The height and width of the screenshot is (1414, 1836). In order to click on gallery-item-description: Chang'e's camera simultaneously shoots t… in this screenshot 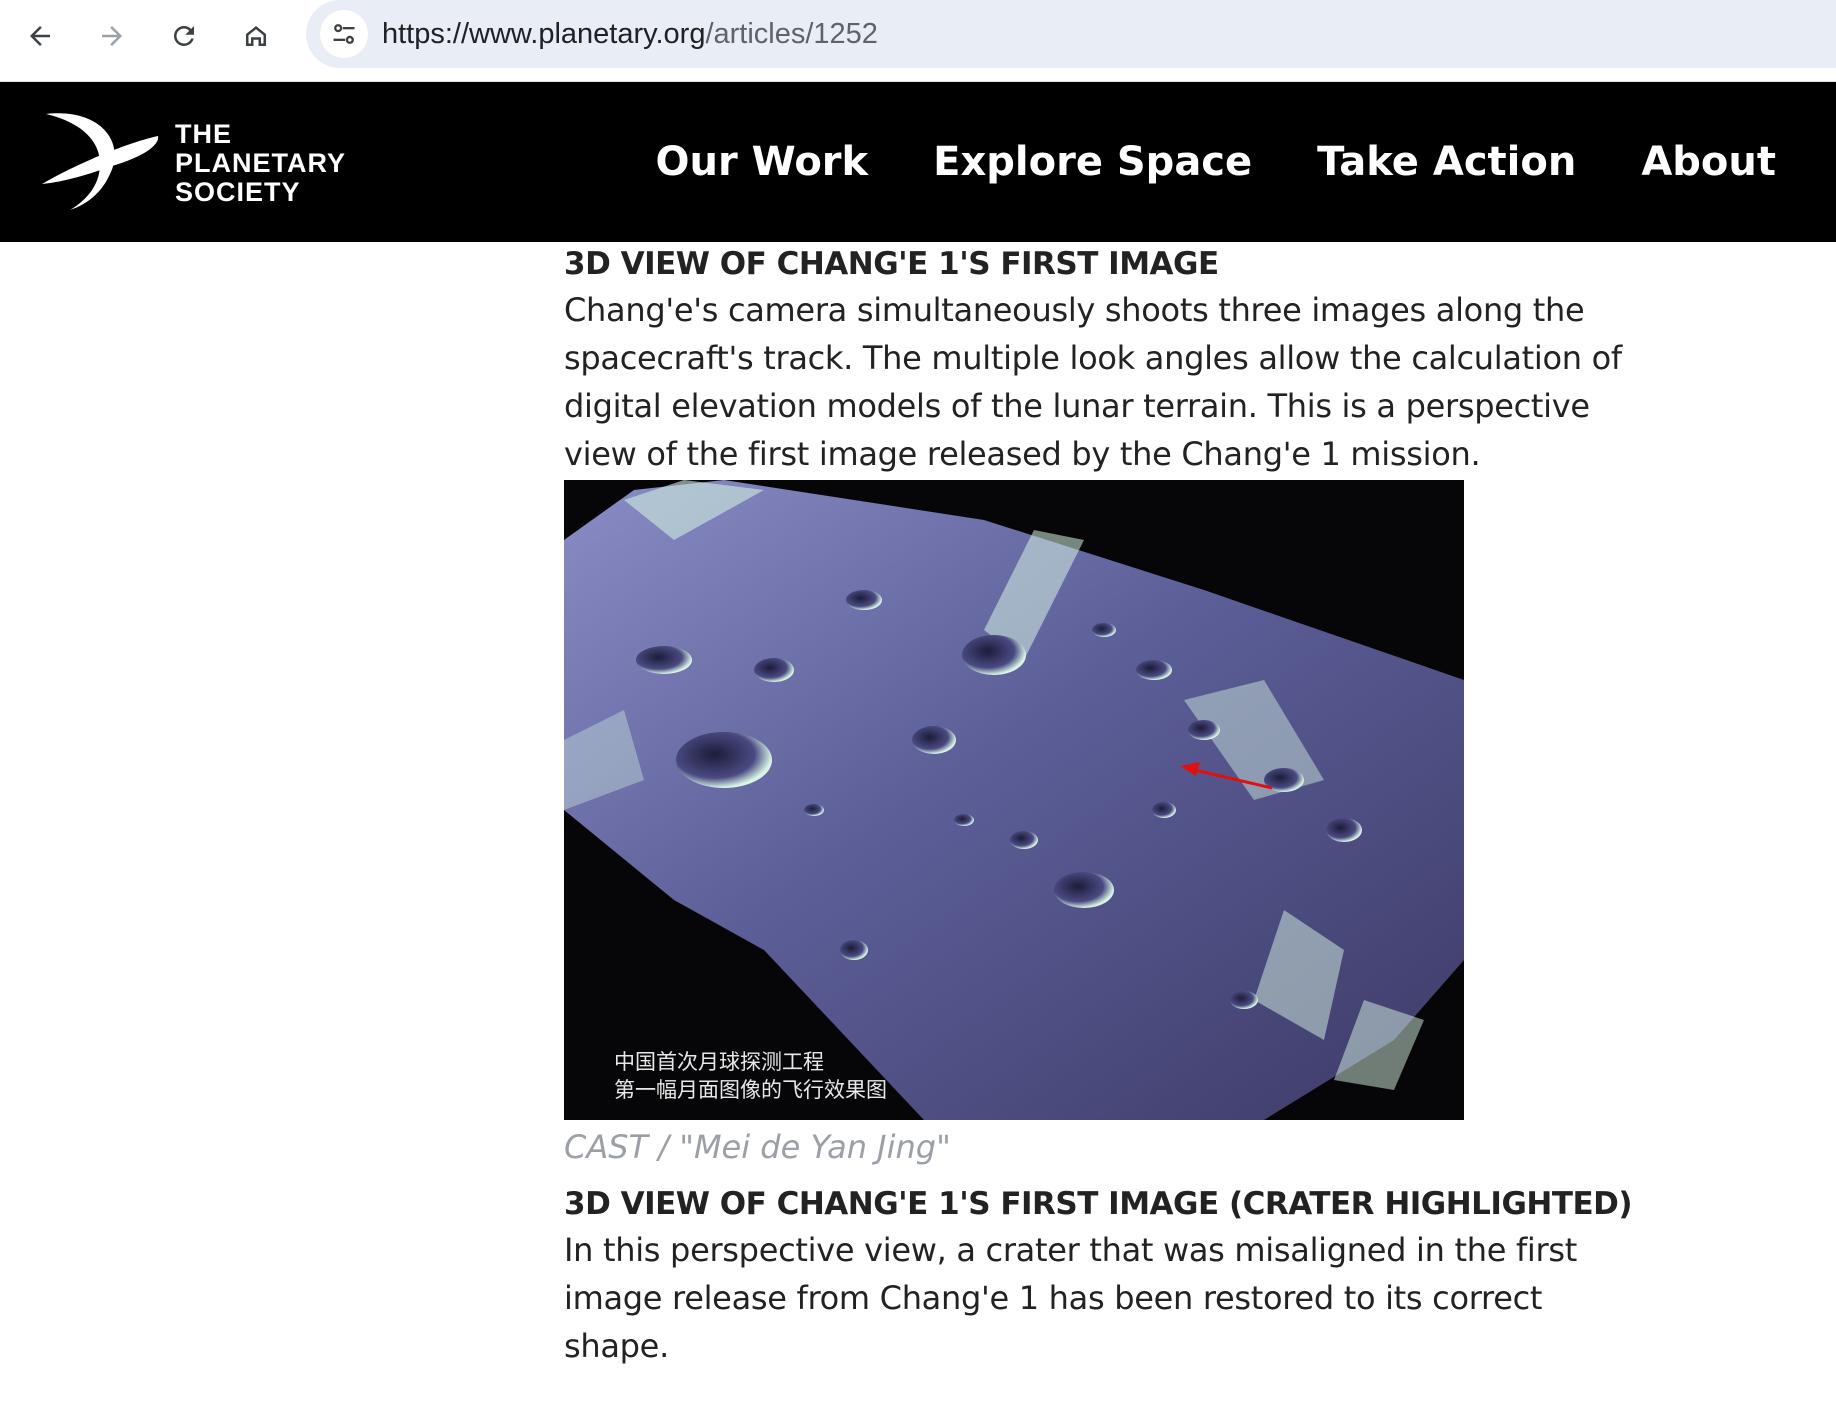, I will do `click(1093, 382)`.